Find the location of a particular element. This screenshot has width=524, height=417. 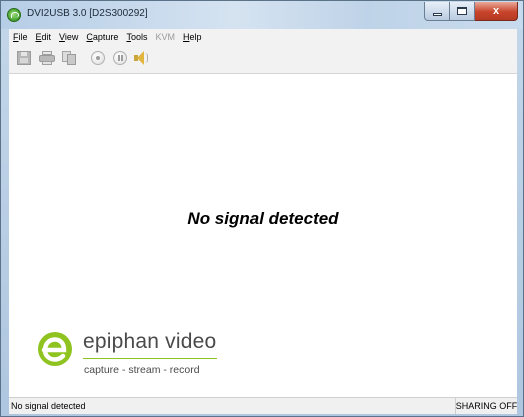

epiphan-logo-icon is located at coordinates (55, 349).